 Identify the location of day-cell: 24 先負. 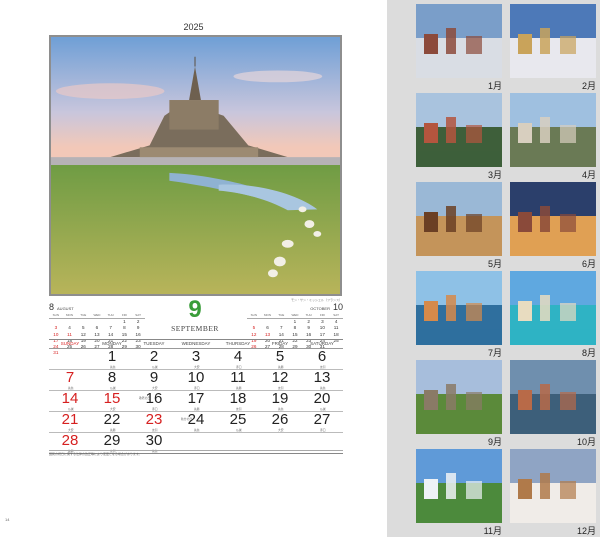
(196, 422).